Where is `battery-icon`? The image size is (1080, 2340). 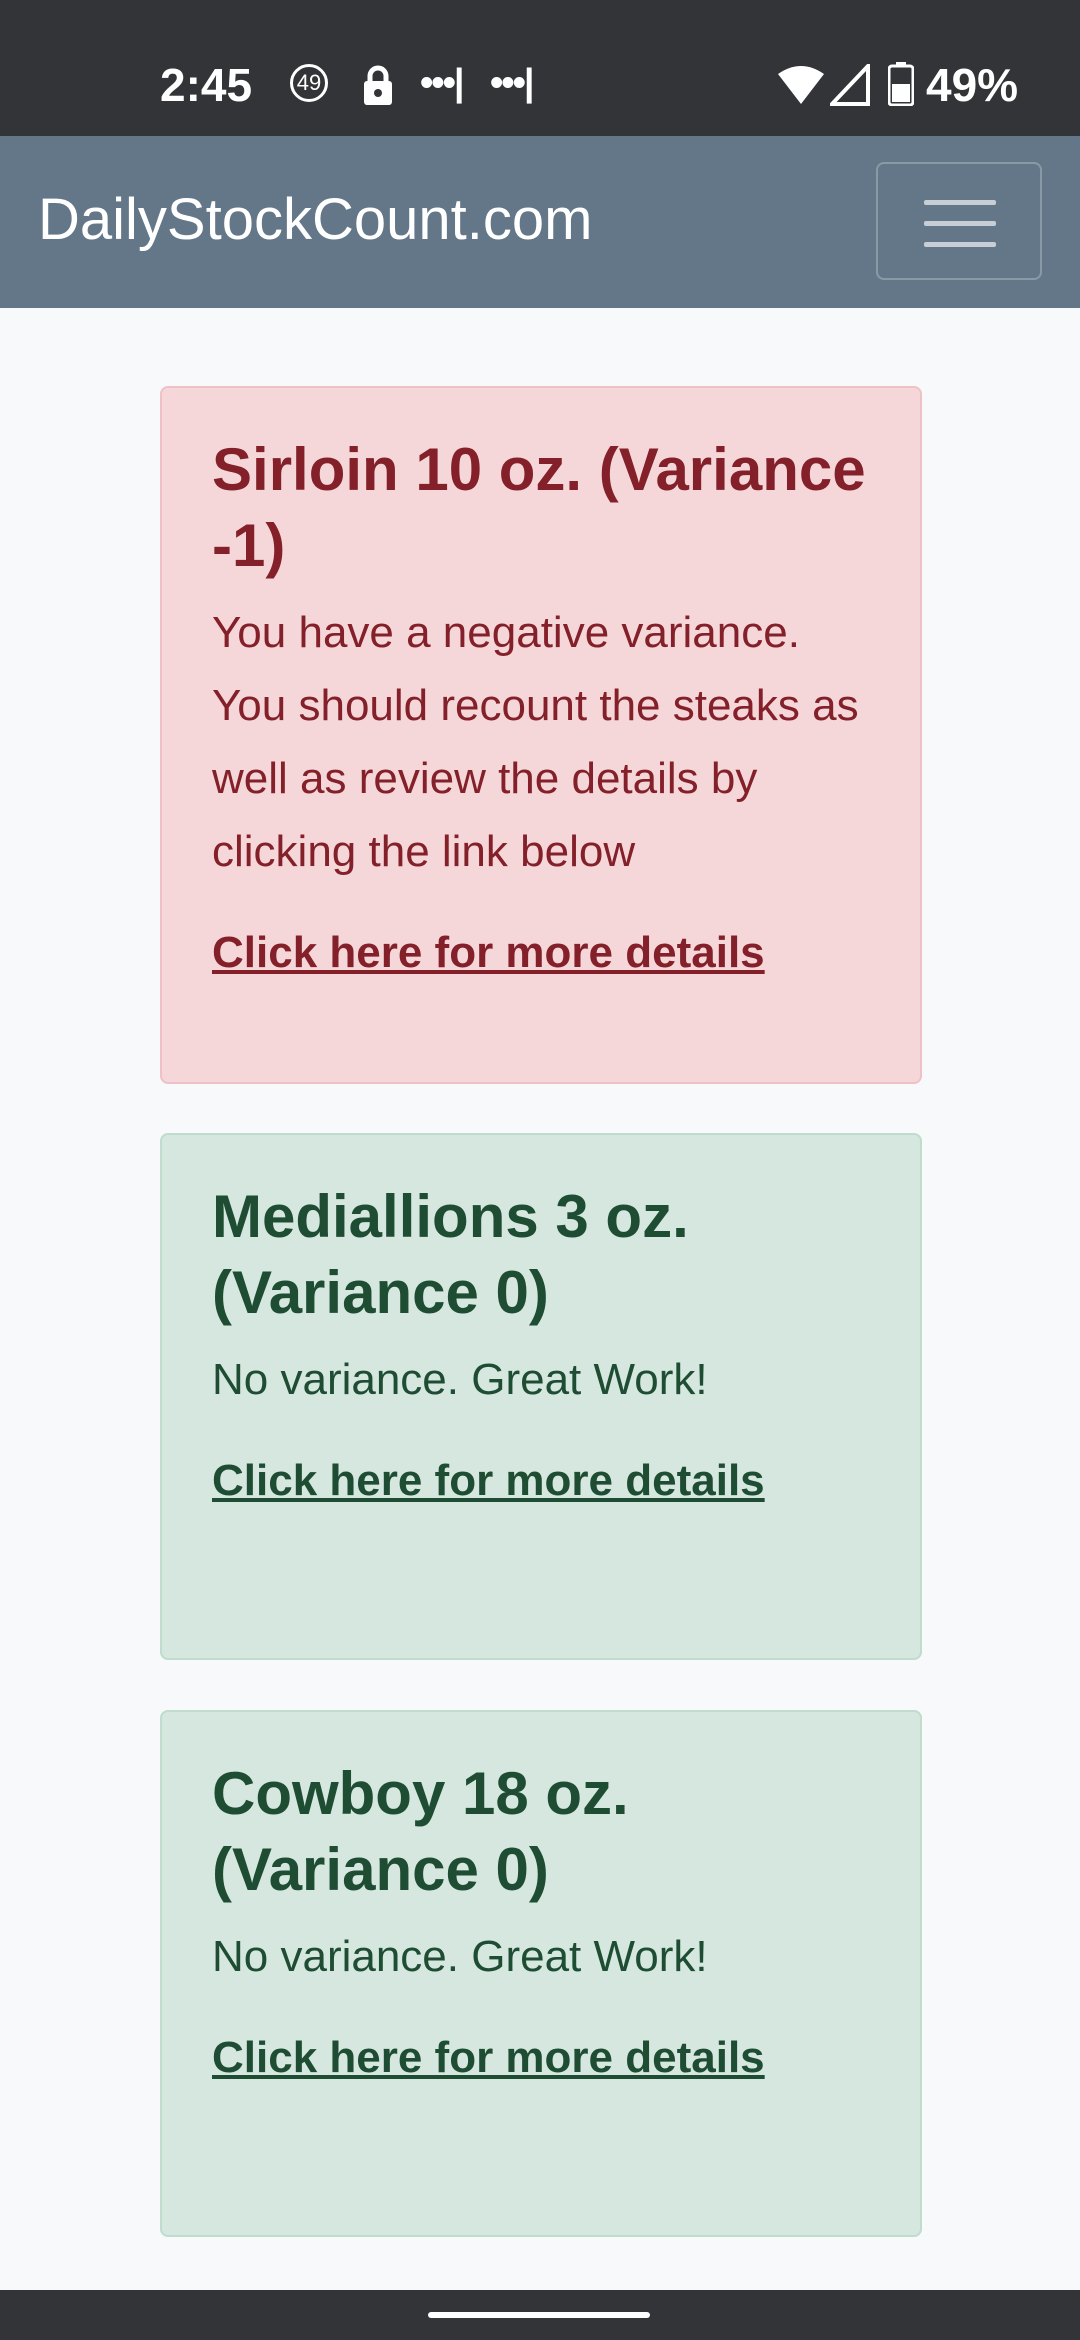
battery-icon is located at coordinates (901, 84).